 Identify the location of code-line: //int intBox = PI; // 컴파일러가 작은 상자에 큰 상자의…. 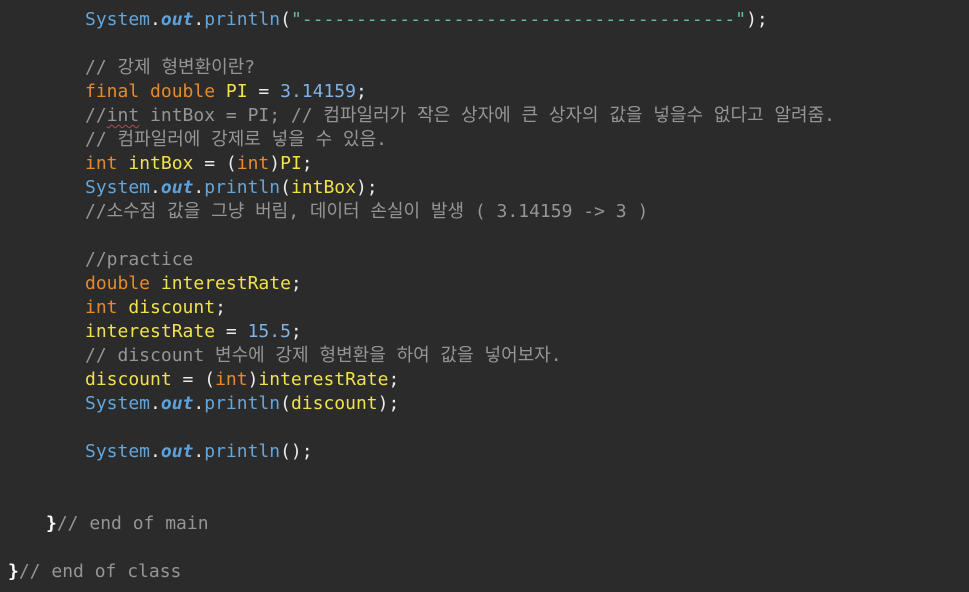
(460, 116).